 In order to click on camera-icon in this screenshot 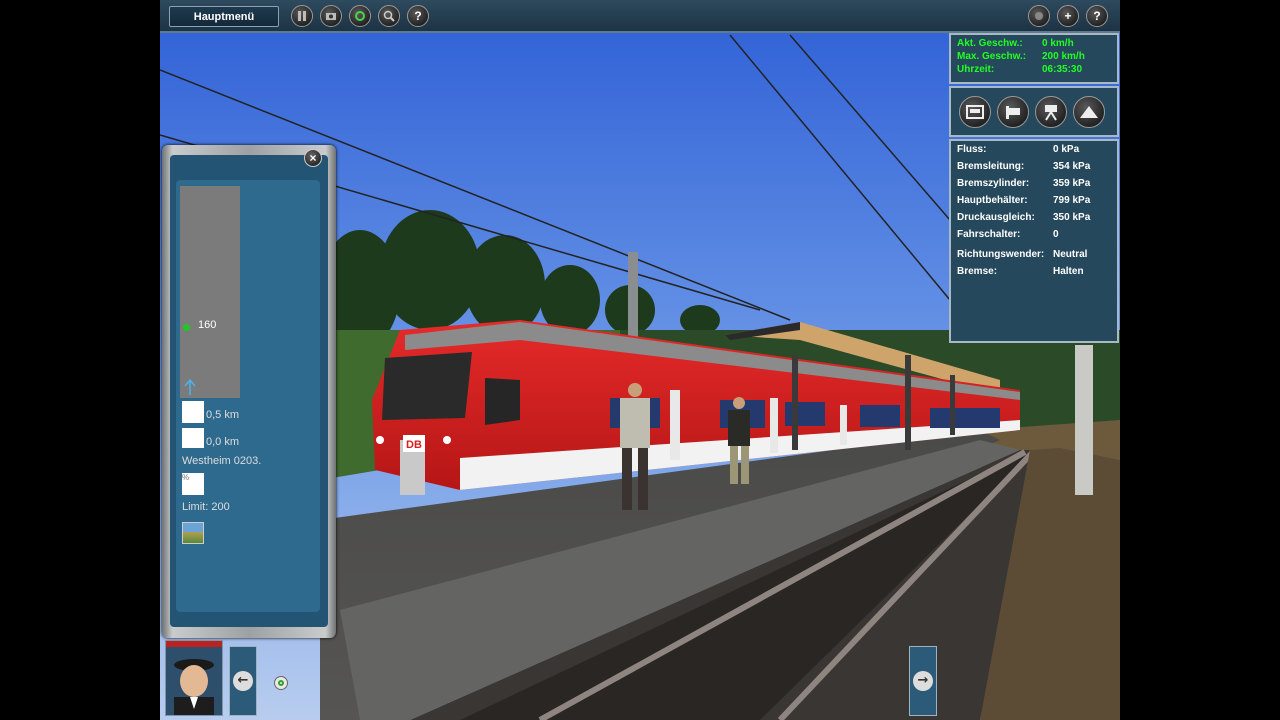, I will do `click(331, 16)`.